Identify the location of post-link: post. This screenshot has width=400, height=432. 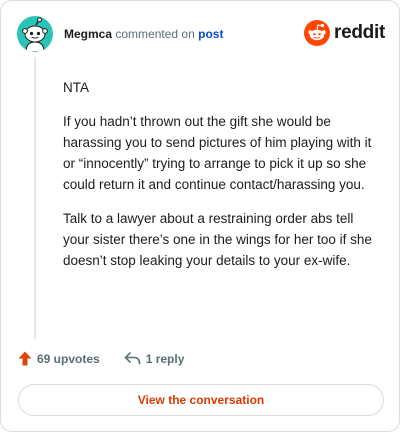
(210, 34).